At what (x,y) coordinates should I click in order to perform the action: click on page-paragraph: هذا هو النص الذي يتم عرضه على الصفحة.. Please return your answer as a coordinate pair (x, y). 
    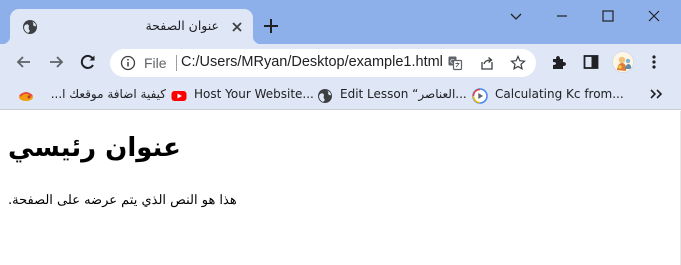
    Looking at the image, I should click on (122, 200).